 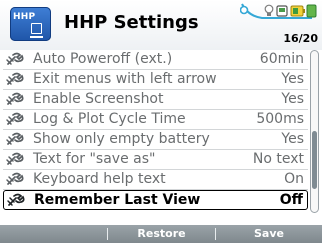 What do you see at coordinates (282, 11) in the screenshot?
I see `device-icon` at bounding box center [282, 11].